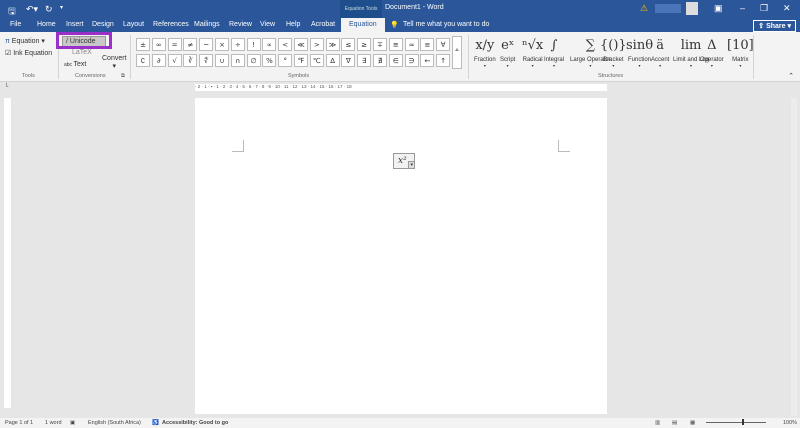 This screenshot has width=800, height=428. Describe the element at coordinates (285, 60) in the screenshot. I see `symbol-button: °` at that location.